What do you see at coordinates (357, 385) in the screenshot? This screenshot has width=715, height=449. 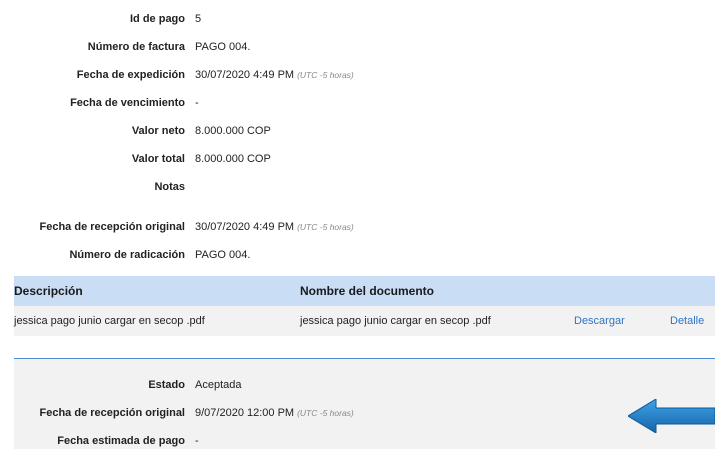 I see `status-row-state: Estado Aceptada` at bounding box center [357, 385].